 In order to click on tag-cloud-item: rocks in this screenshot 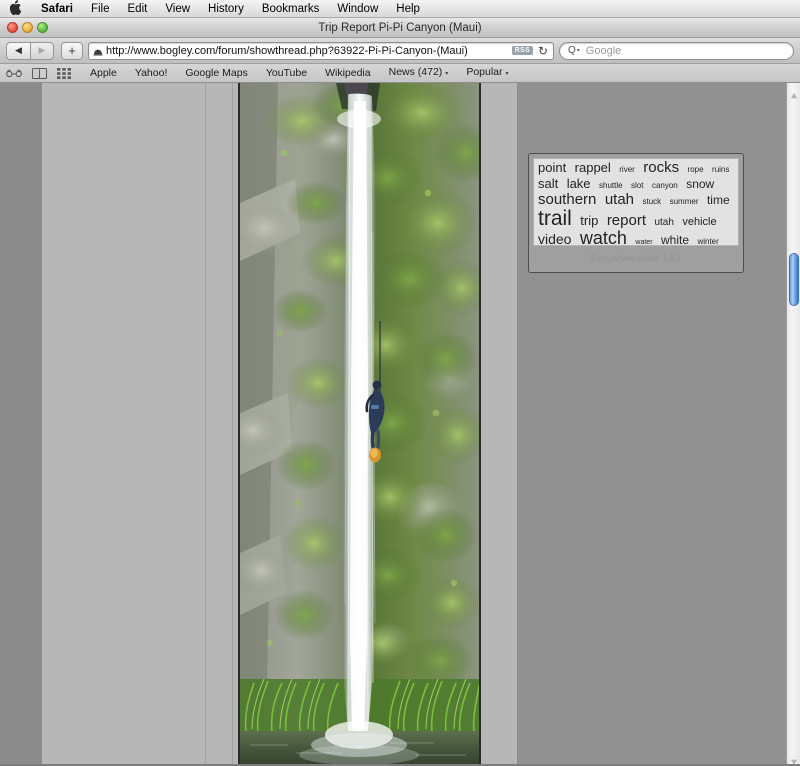, I will do `click(661, 167)`.